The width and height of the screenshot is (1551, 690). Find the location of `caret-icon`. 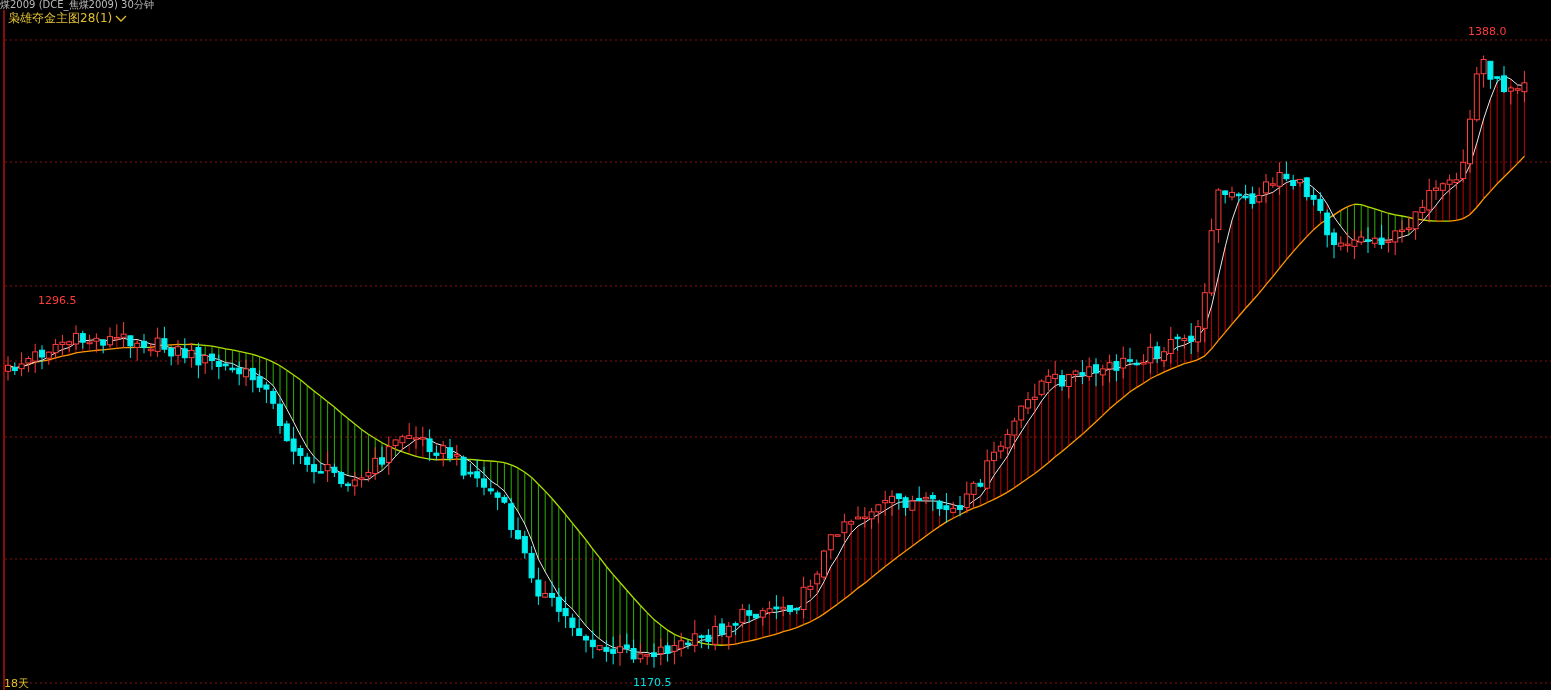

caret-icon is located at coordinates (121, 18).